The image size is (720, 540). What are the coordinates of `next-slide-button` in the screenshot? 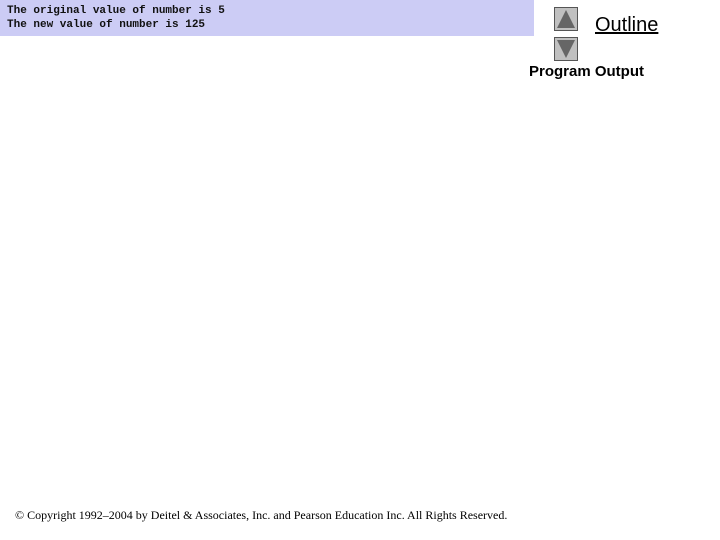 It's located at (566, 49).